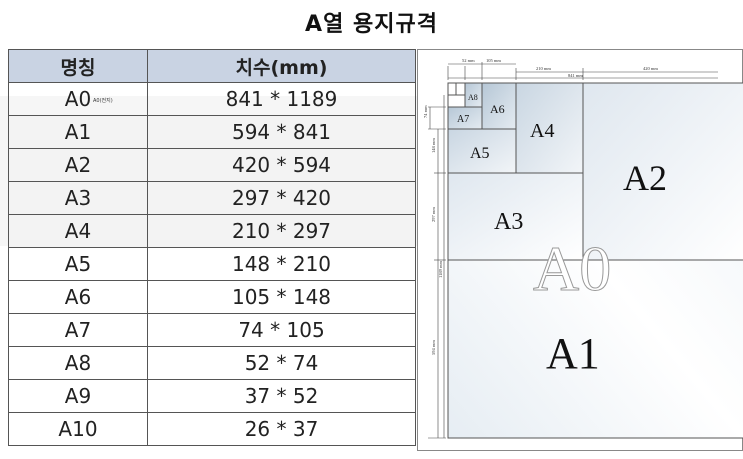 The height and width of the screenshot is (459, 743). What do you see at coordinates (78, 396) in the screenshot?
I see `row-name: A9` at bounding box center [78, 396].